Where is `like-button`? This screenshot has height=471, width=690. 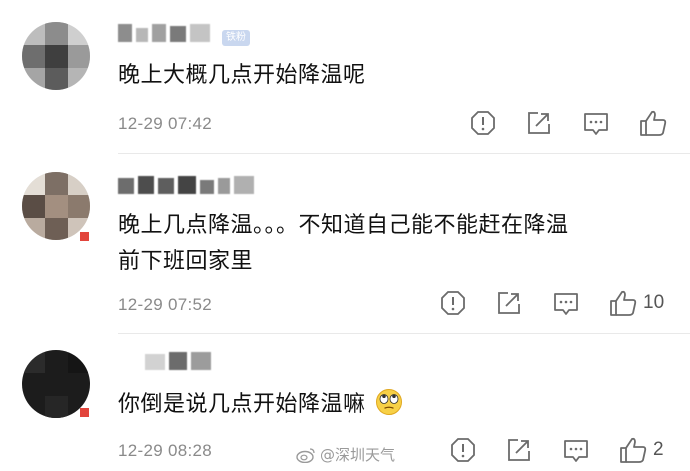
like-button is located at coordinates (656, 123).